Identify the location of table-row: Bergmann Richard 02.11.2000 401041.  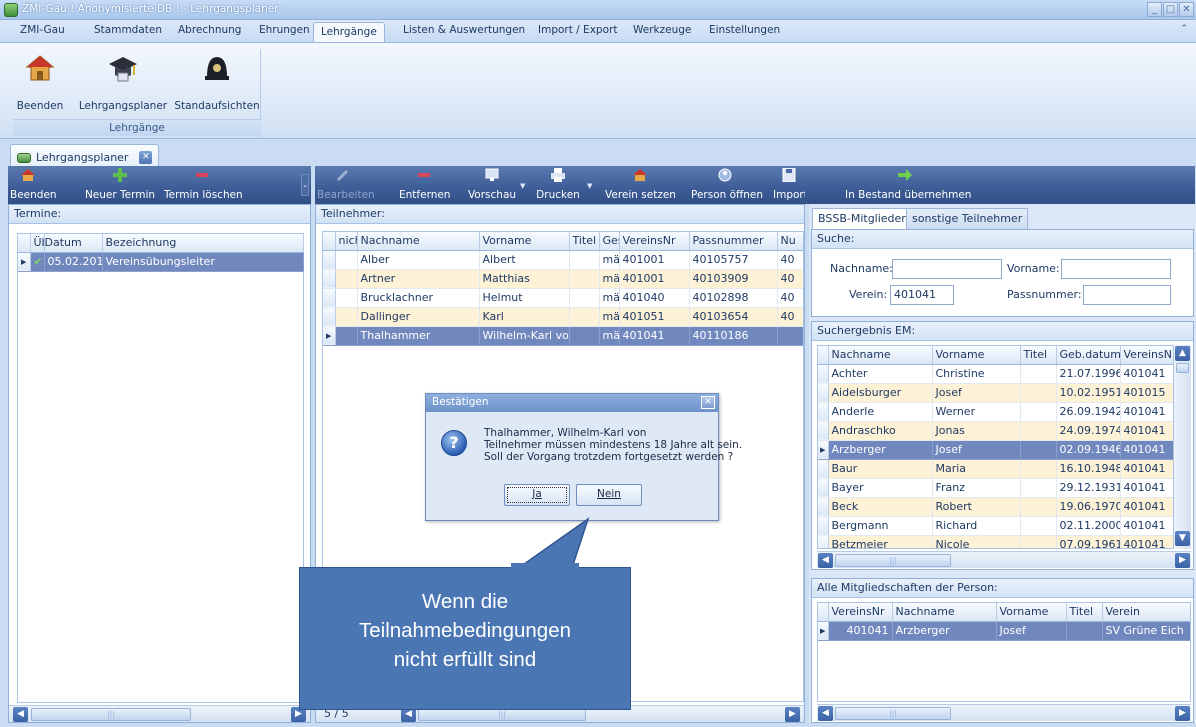
(995, 526).